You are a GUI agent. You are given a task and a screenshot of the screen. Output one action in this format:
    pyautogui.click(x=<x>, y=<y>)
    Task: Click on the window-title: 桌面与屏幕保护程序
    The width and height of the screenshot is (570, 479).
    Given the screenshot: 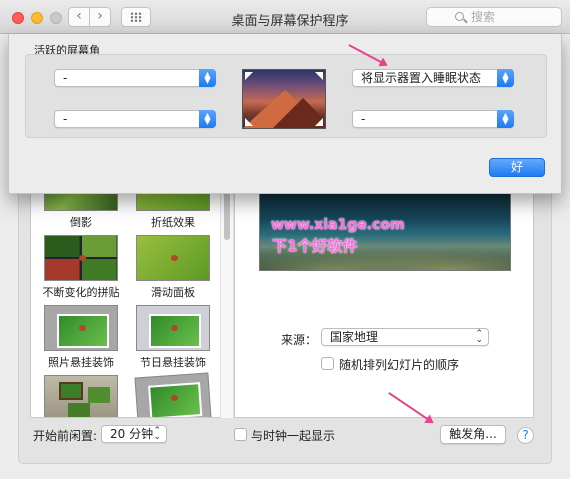 What is the action you would take?
    pyautogui.click(x=290, y=21)
    